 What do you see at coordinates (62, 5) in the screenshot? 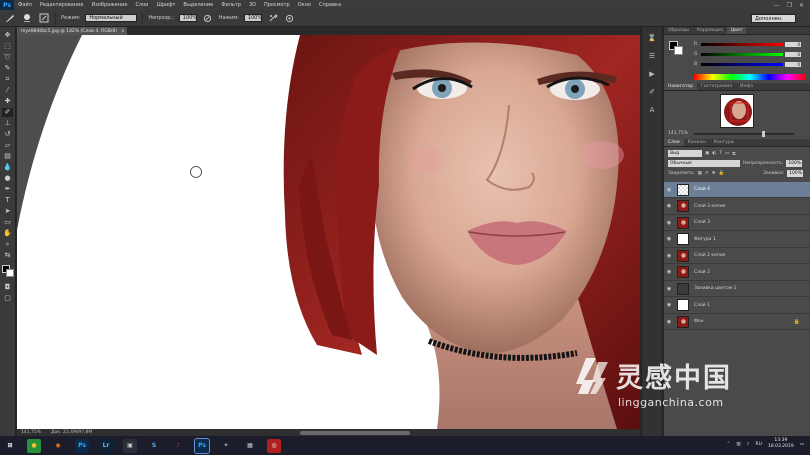
I see `menu-edit: Редактирование` at bounding box center [62, 5].